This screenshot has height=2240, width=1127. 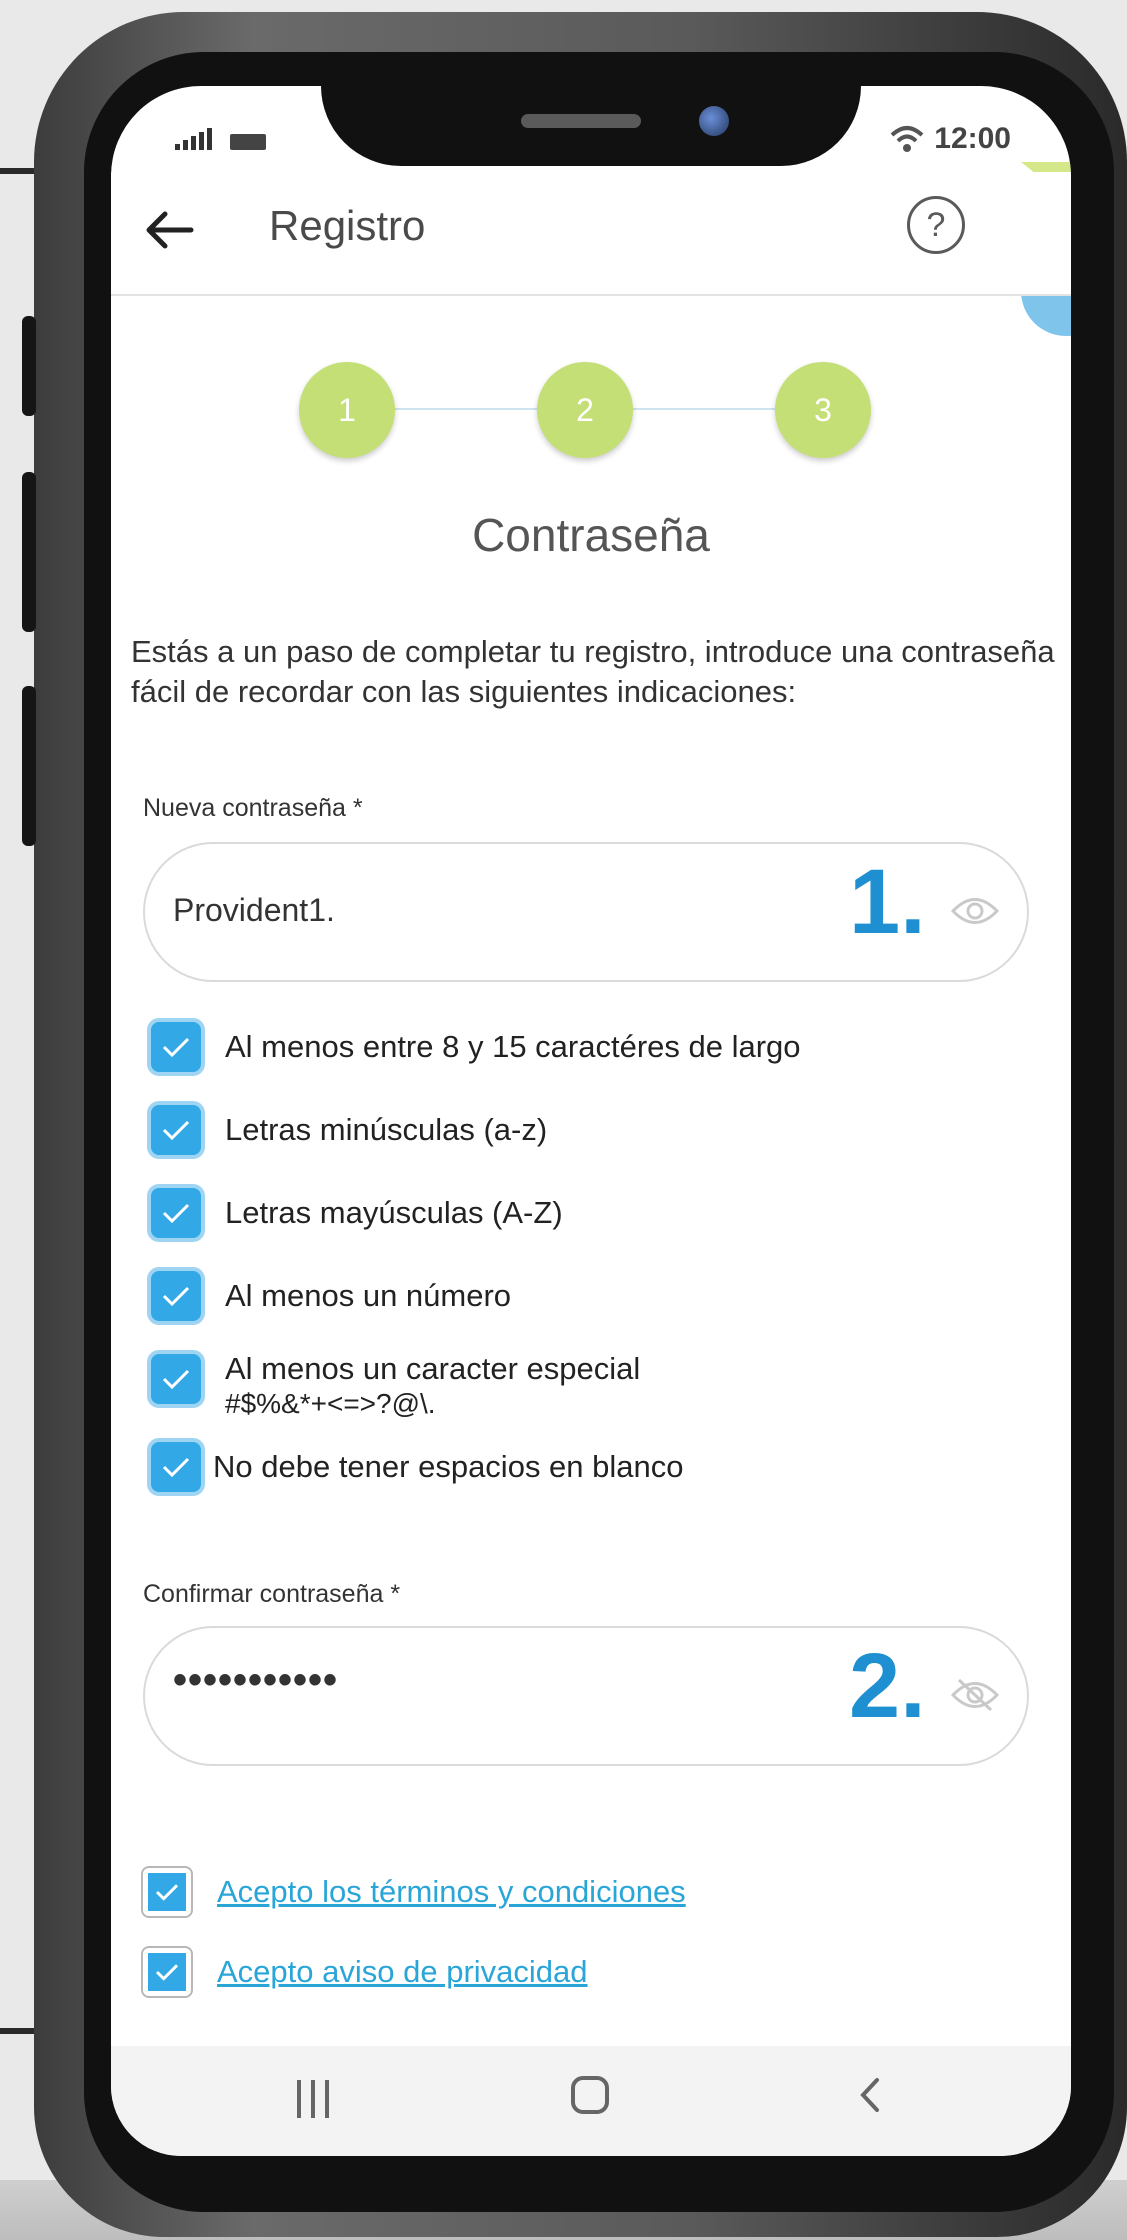 I want to click on requirement-text: Letras mayúsculas (A-Z), so click(x=394, y=1212).